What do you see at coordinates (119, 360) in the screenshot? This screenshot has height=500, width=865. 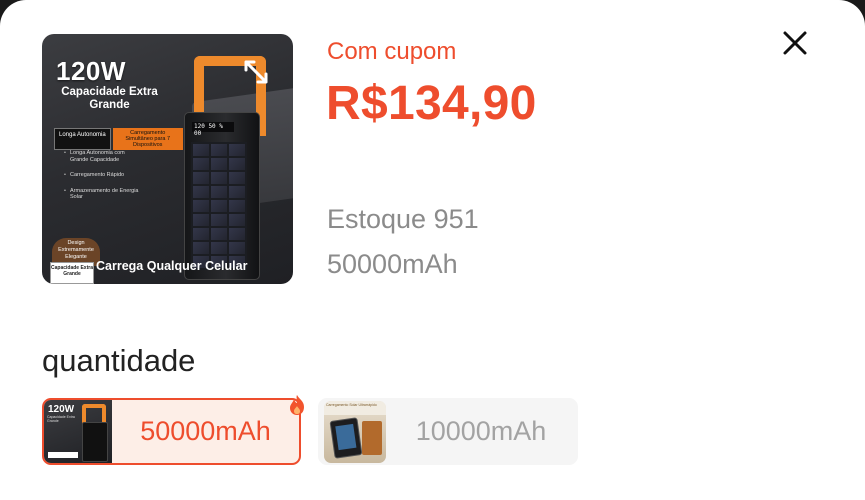 I see `quantity-section-title: quantidade` at bounding box center [119, 360].